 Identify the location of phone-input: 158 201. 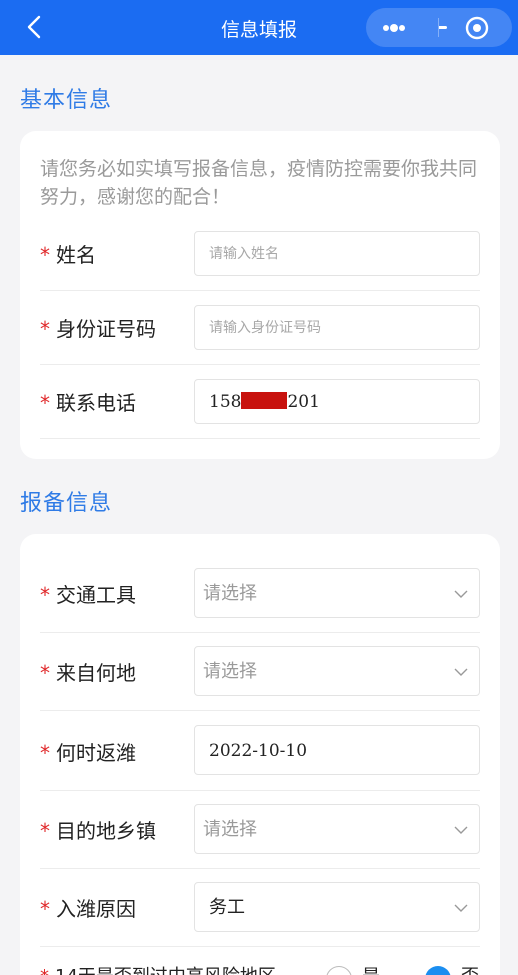
(337, 401).